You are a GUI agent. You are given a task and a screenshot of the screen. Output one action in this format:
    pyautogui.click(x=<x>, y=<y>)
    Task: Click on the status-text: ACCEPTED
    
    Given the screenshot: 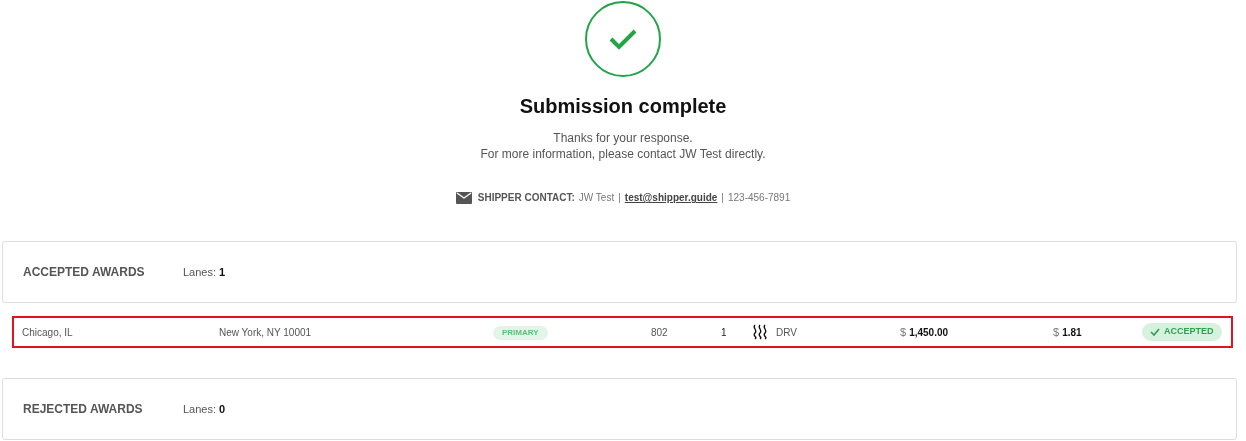 What is the action you would take?
    pyautogui.click(x=1189, y=332)
    